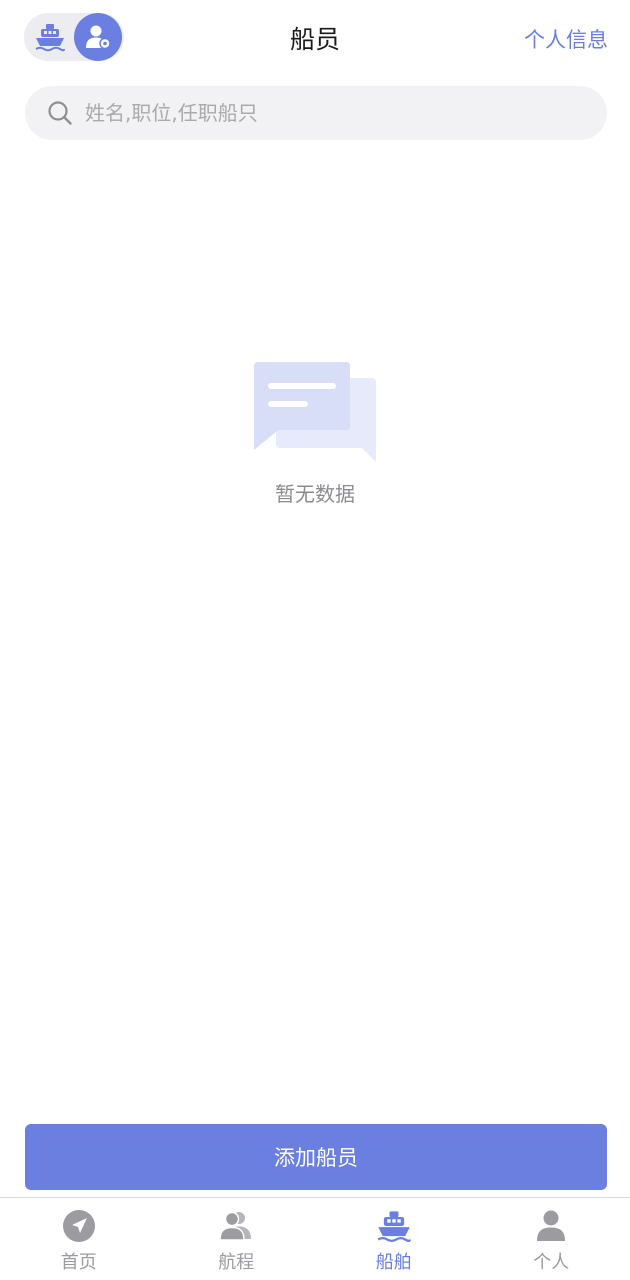  I want to click on toggle-crew-option, so click(98, 37).